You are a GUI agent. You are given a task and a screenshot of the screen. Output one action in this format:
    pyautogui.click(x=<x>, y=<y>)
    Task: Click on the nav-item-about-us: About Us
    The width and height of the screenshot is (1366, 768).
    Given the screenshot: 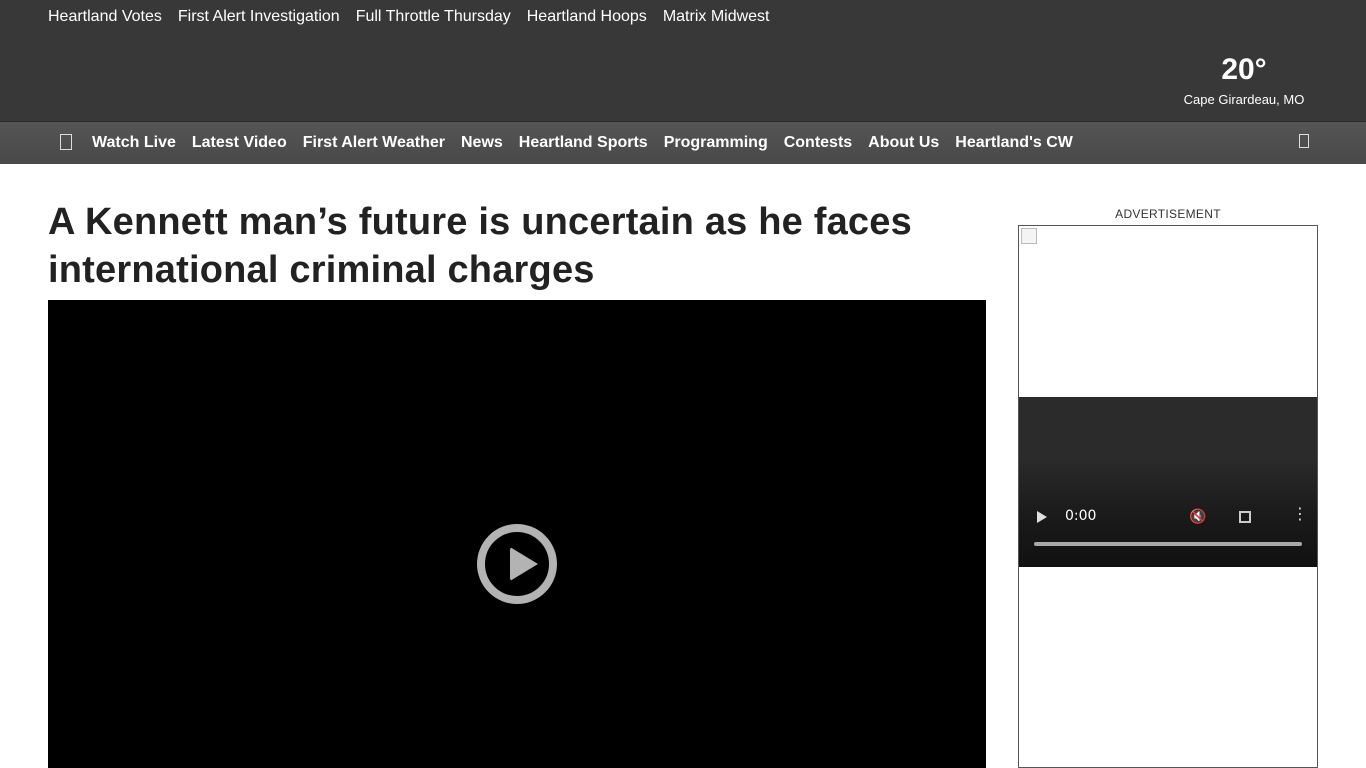 What is the action you would take?
    pyautogui.click(x=903, y=143)
    